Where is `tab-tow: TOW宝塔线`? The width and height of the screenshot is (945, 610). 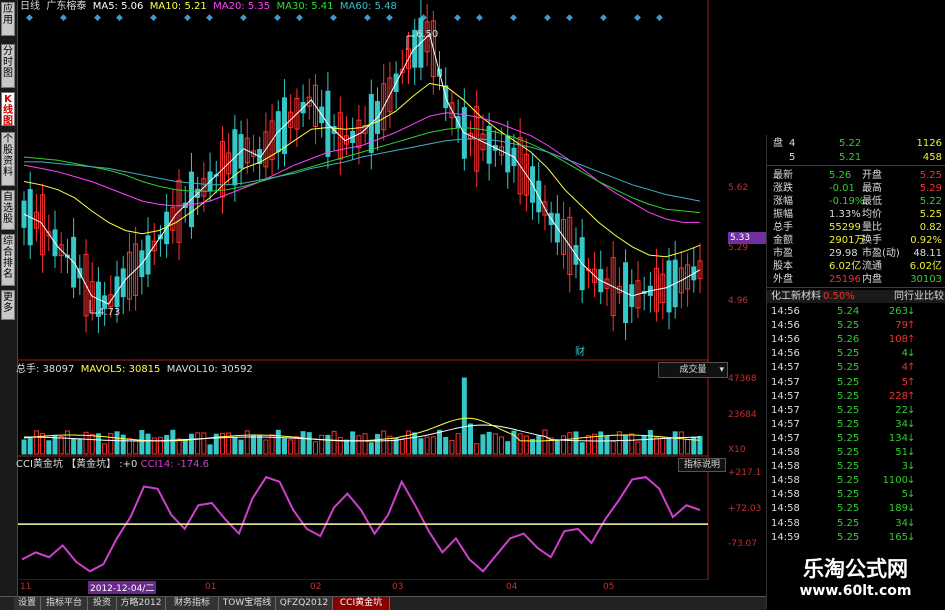 tab-tow: TOW宝塔线 is located at coordinates (247, 603).